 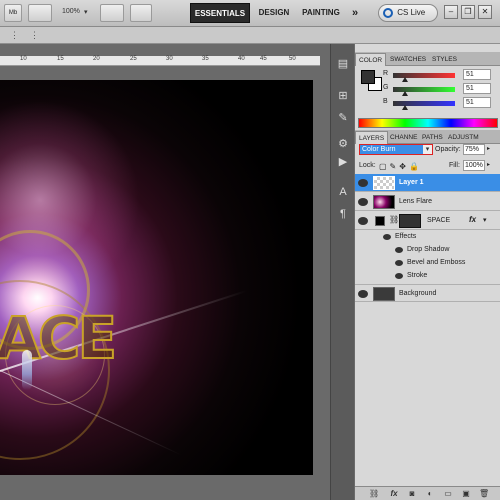 What do you see at coordinates (472, 219) in the screenshot?
I see `fx-icon: fx` at bounding box center [472, 219].